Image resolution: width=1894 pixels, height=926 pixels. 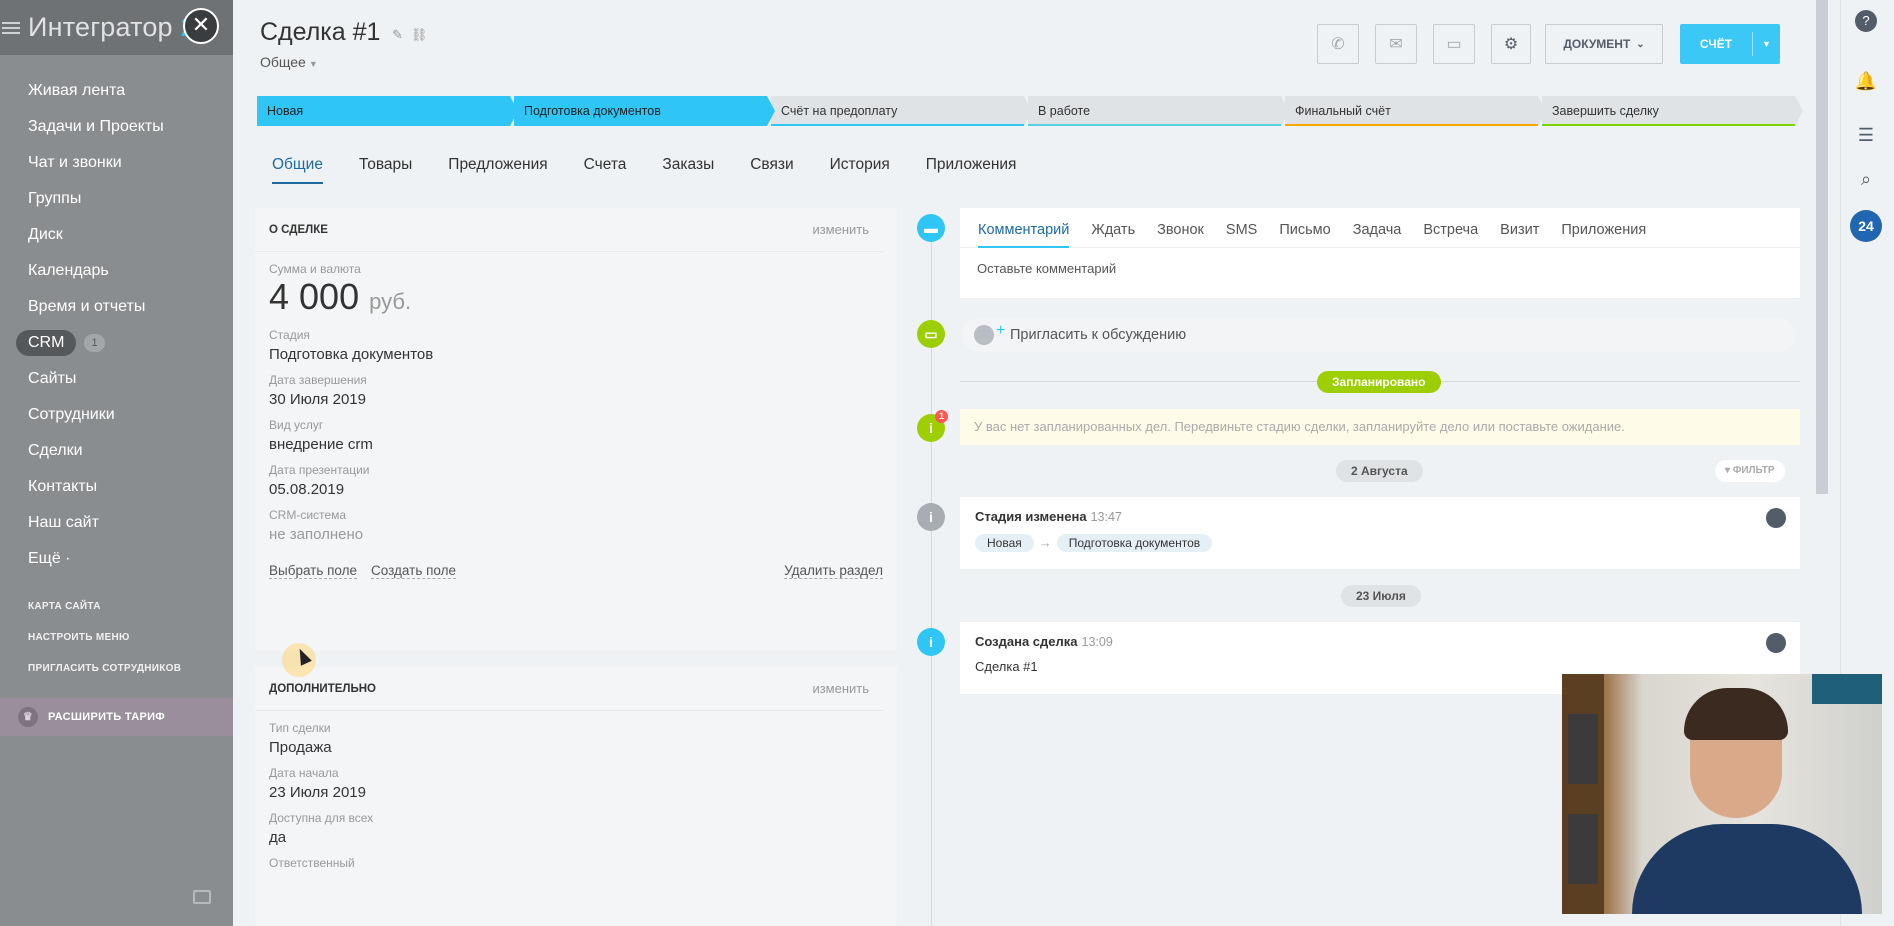 What do you see at coordinates (116, 199) in the screenshot?
I see `menu-item-groups: Группы` at bounding box center [116, 199].